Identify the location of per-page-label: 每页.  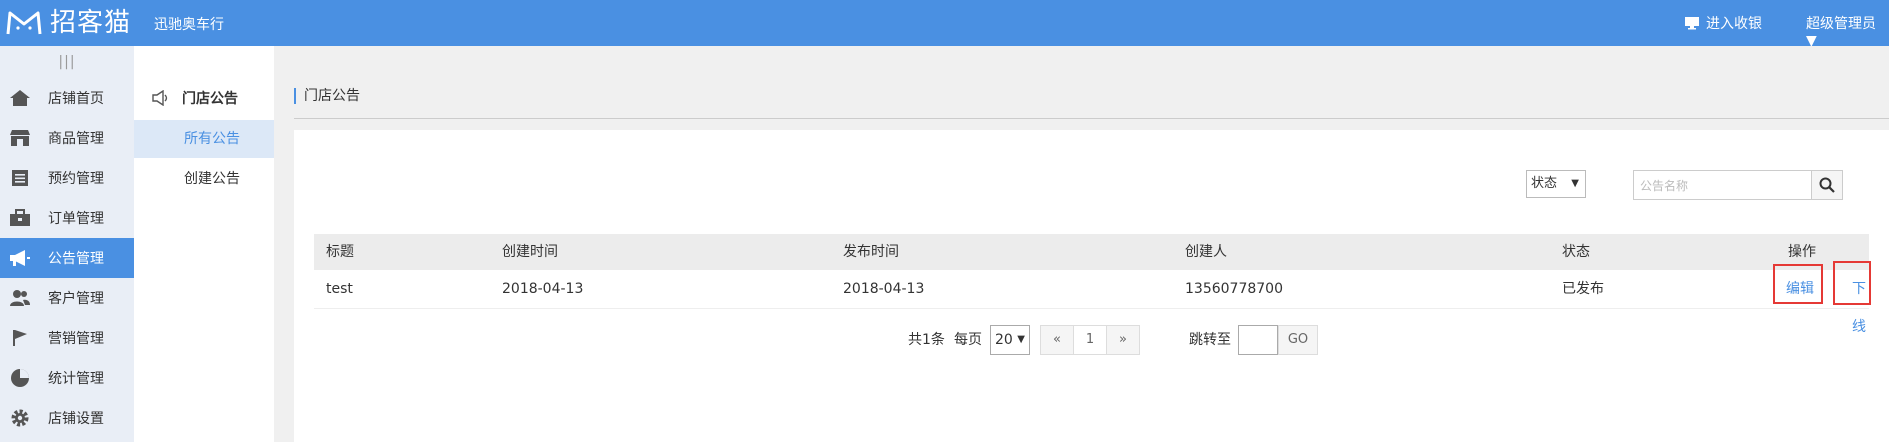
(968, 340).